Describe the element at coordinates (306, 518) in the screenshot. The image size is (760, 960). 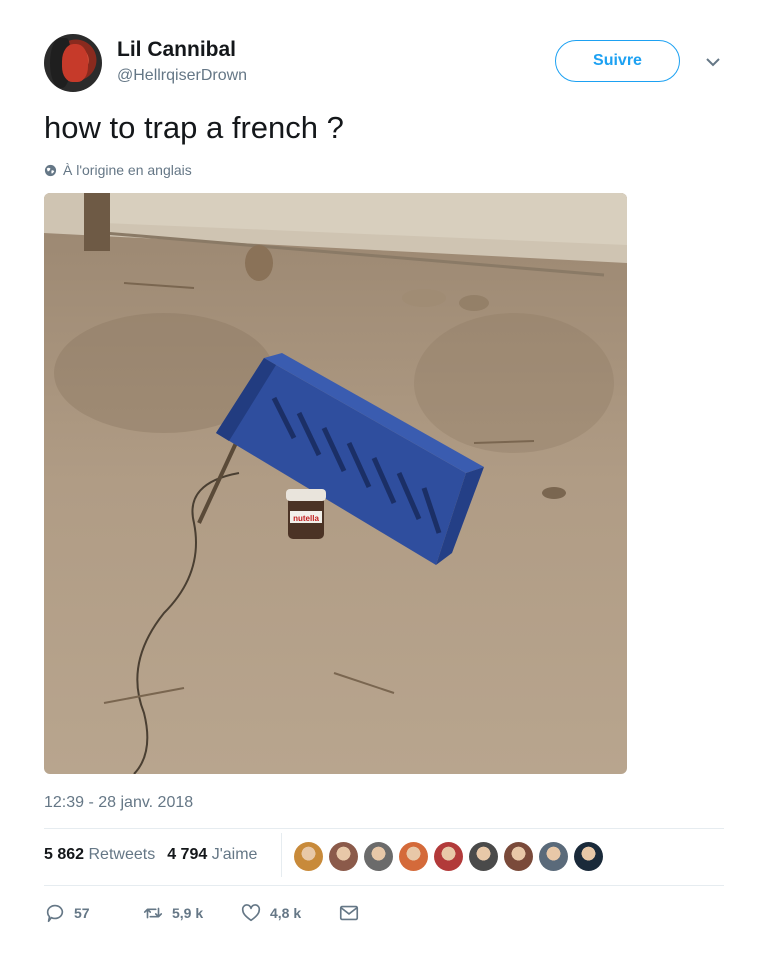
I see `svg-text: nutella` at that location.